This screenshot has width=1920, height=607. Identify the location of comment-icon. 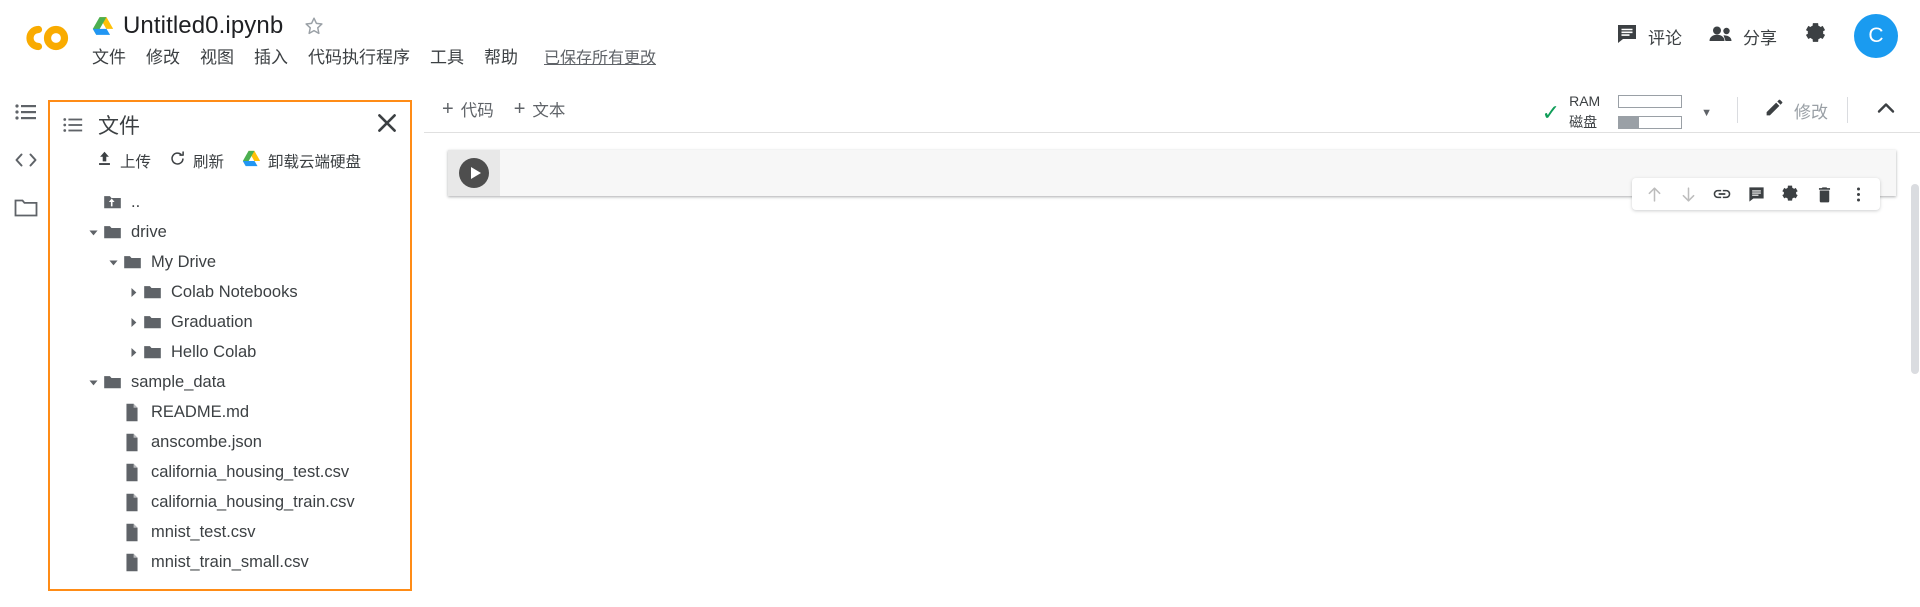
(1756, 194).